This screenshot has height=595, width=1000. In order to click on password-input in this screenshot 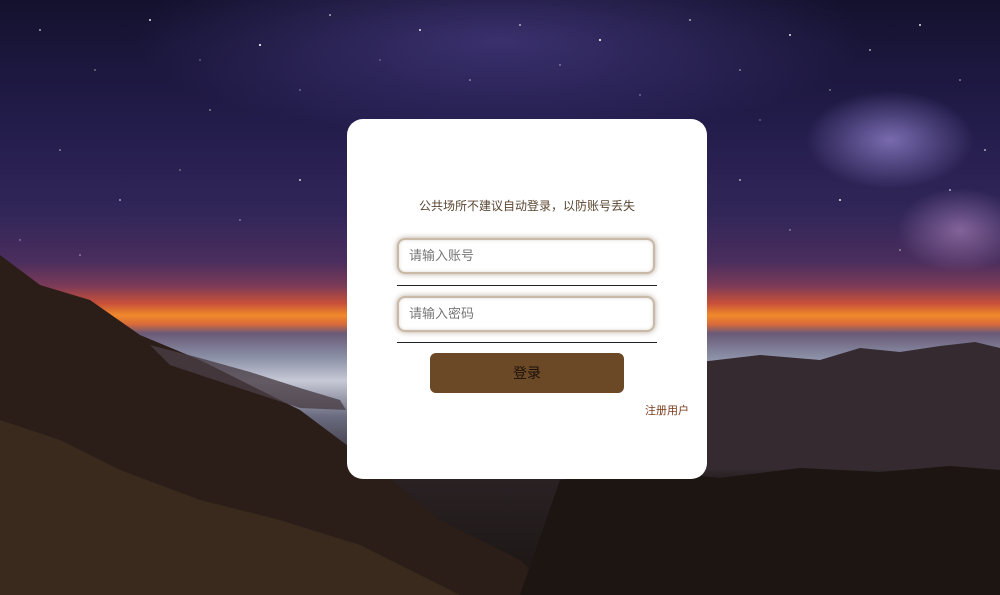, I will do `click(526, 314)`.